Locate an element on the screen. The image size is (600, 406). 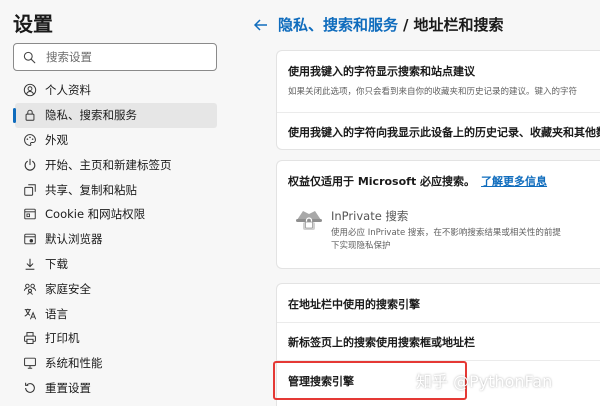
sidebar-item-printers: 打印机 is located at coordinates (115, 338).